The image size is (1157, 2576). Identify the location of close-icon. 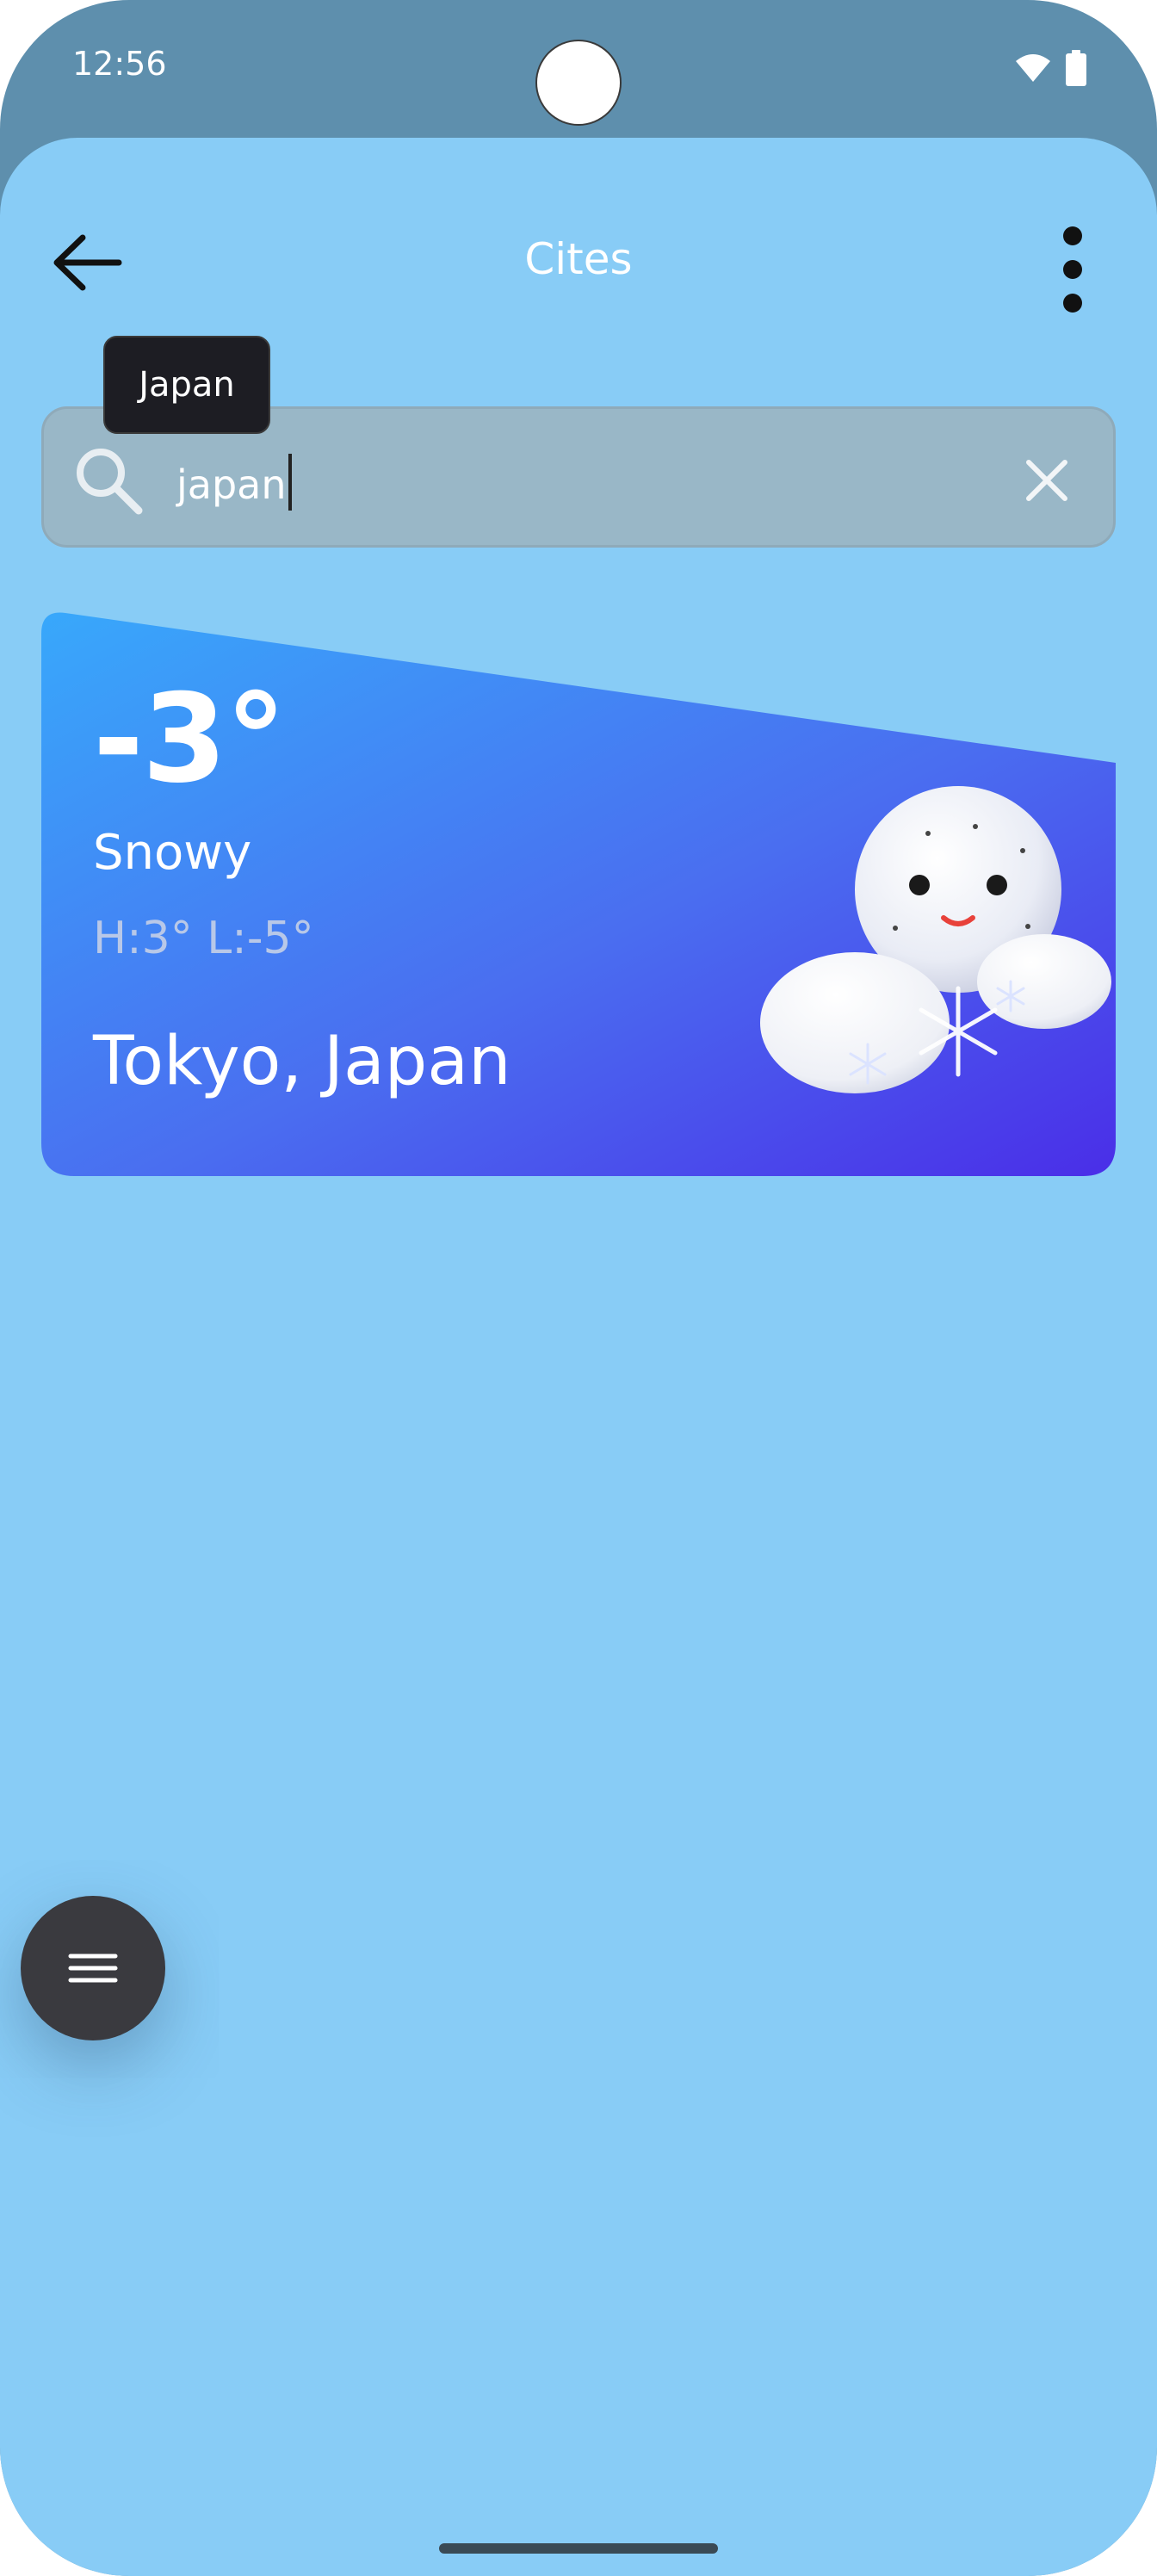
(1046, 481).